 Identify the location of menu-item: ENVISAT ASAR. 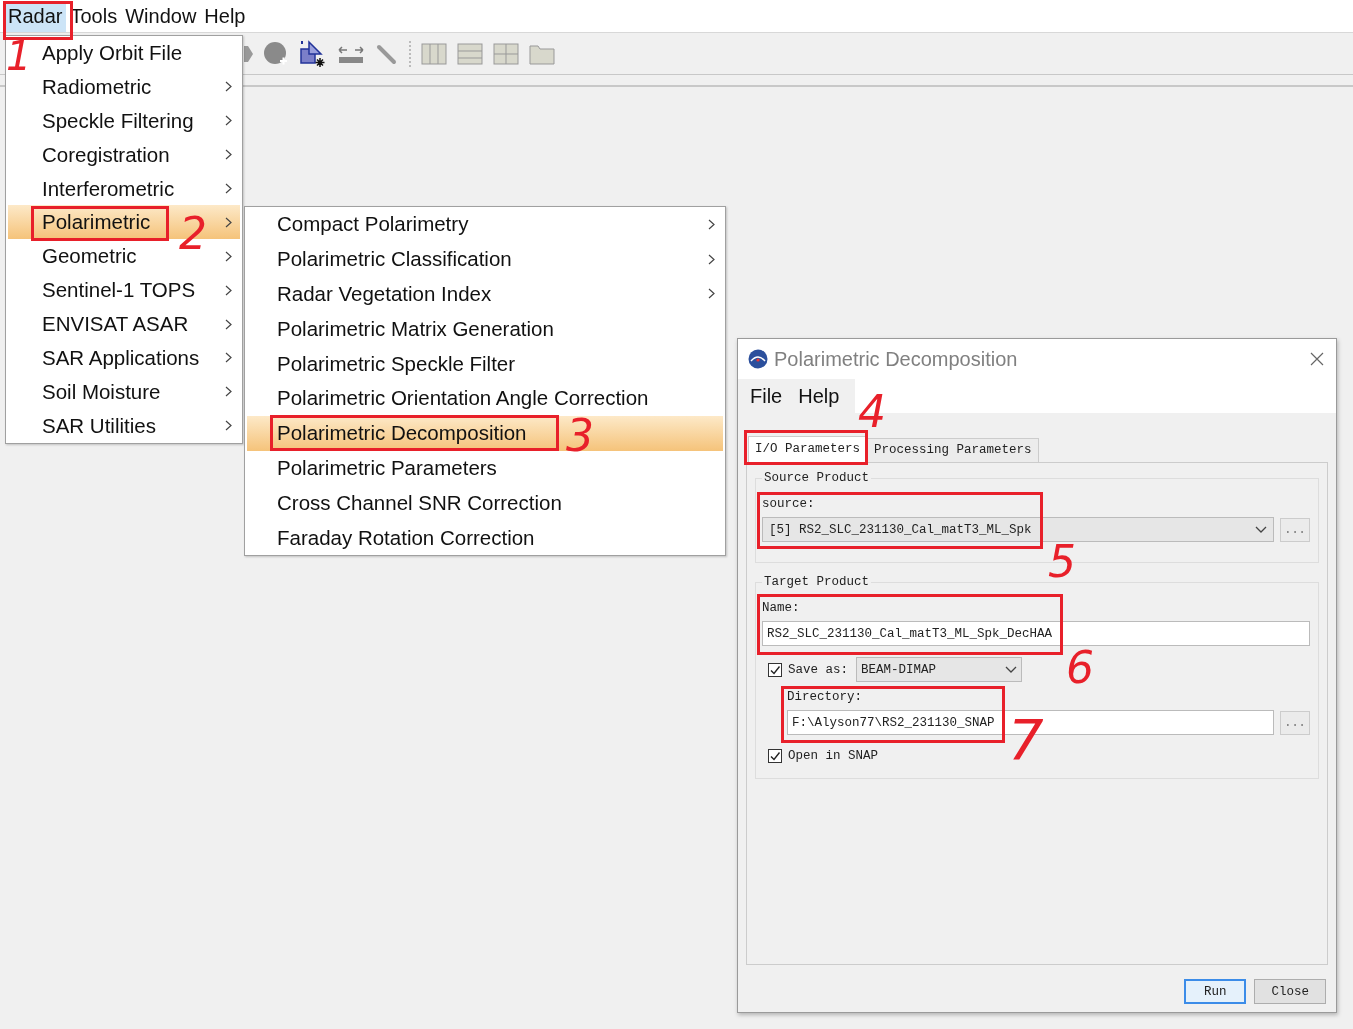
(115, 324).